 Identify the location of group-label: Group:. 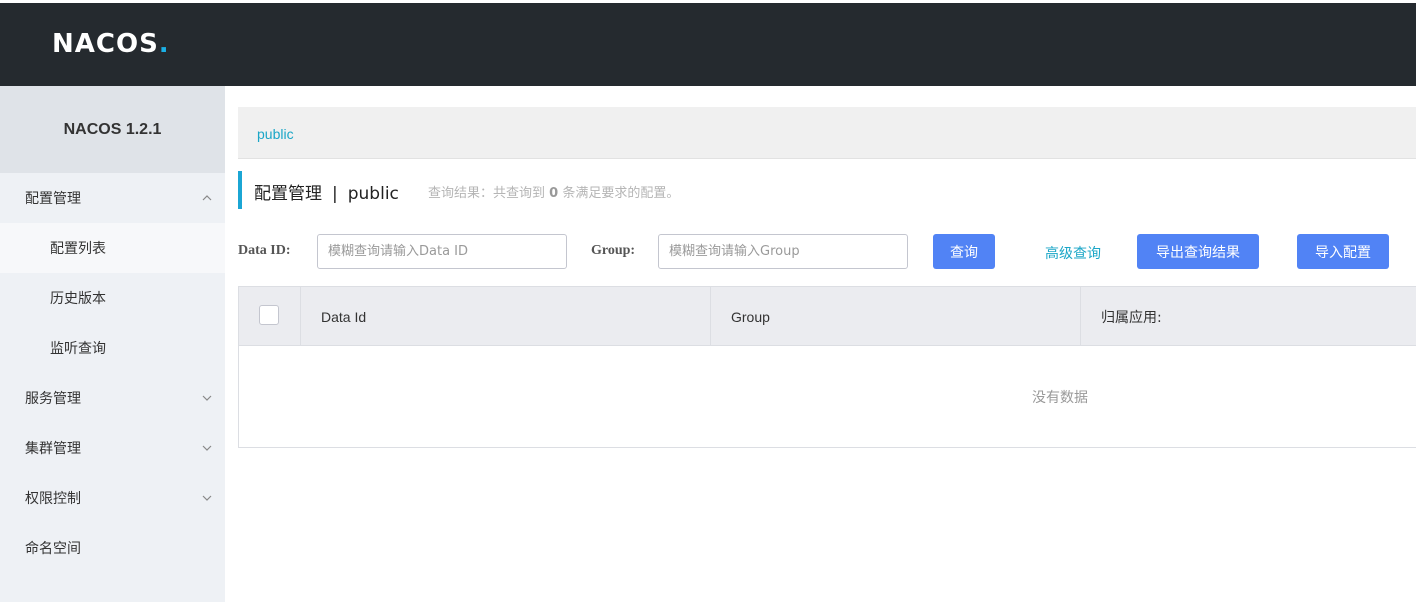
(613, 250).